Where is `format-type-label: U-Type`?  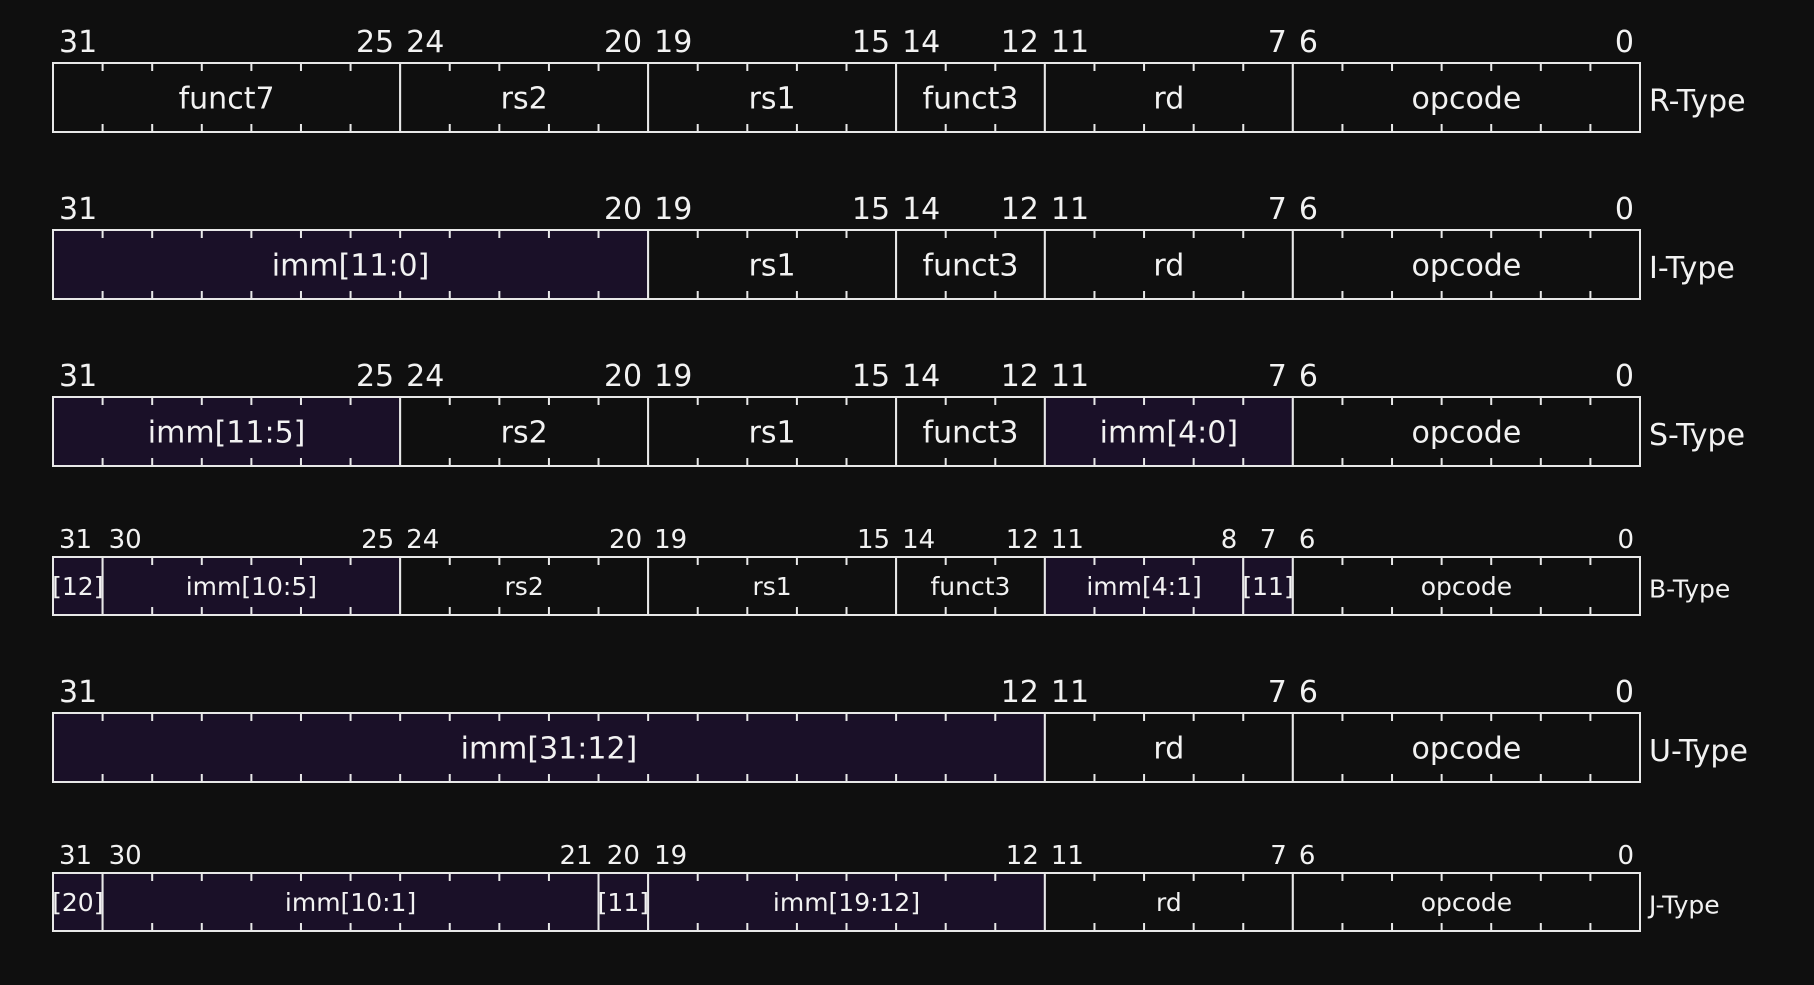 format-type-label: U-Type is located at coordinates (1698, 751).